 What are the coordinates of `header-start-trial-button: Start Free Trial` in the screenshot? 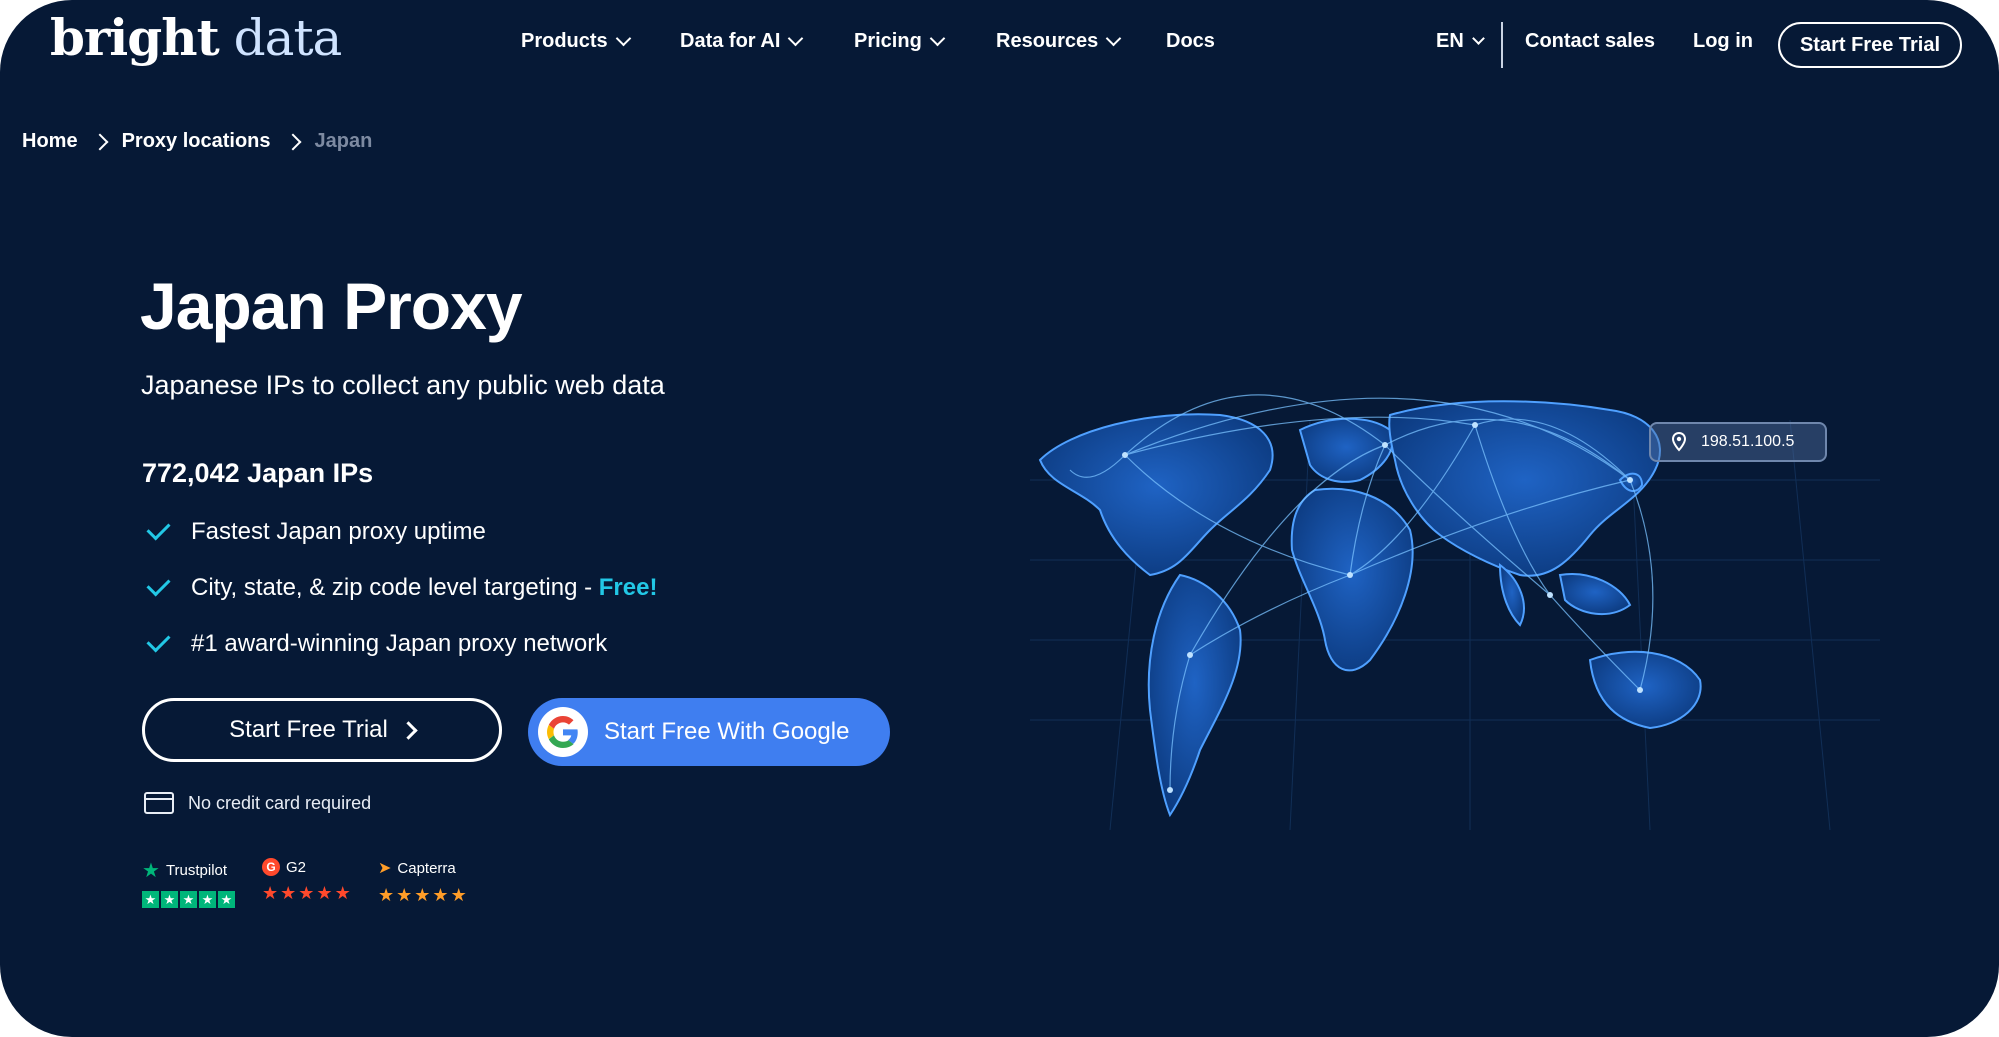 It's located at (1870, 45).